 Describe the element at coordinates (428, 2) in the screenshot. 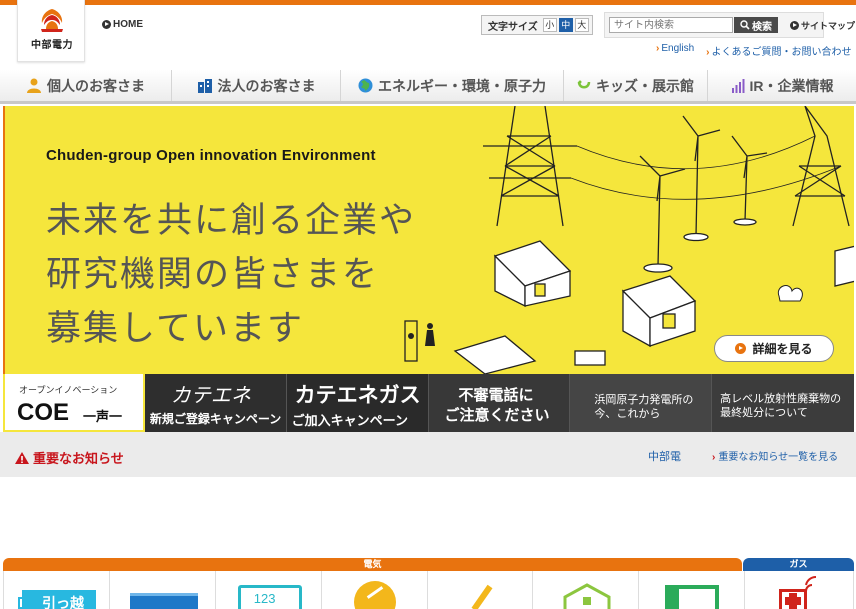

I see `top-accent-bar` at that location.